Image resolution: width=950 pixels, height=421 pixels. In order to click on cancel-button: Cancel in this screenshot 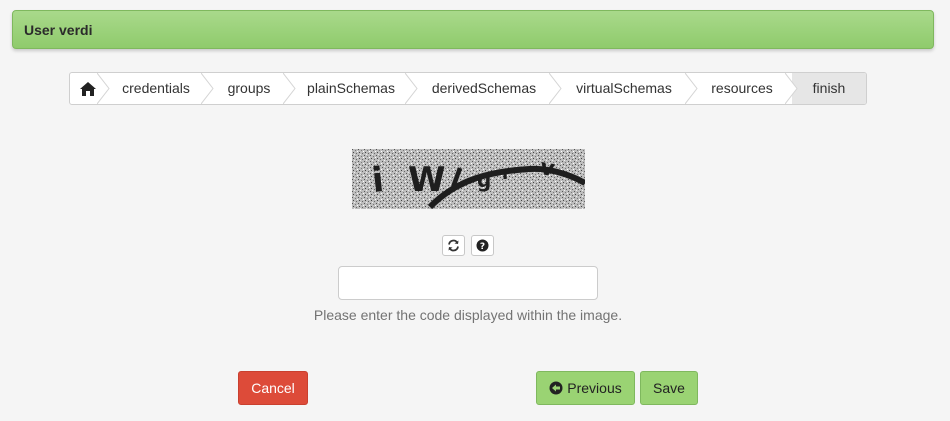, I will do `click(273, 388)`.